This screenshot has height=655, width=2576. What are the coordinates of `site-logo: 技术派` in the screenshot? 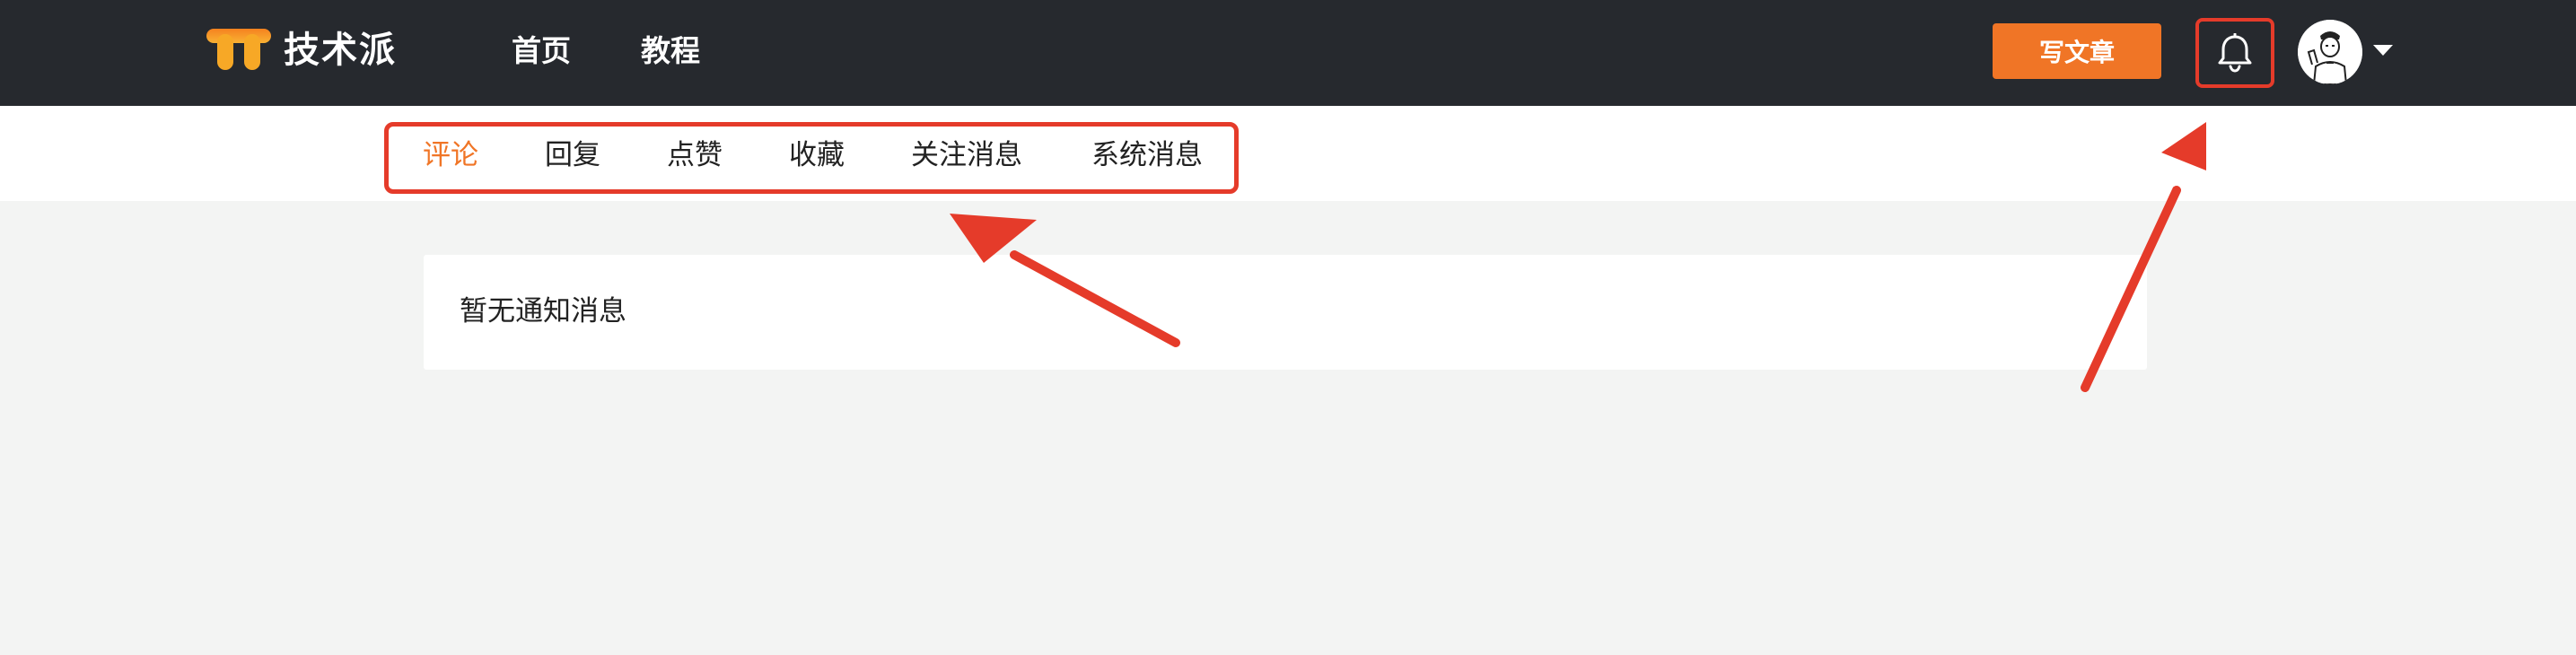 It's located at (301, 50).